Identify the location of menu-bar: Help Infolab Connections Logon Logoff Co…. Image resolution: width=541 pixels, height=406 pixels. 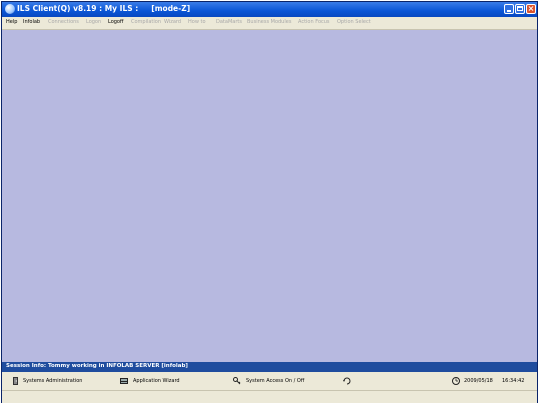
(269, 23).